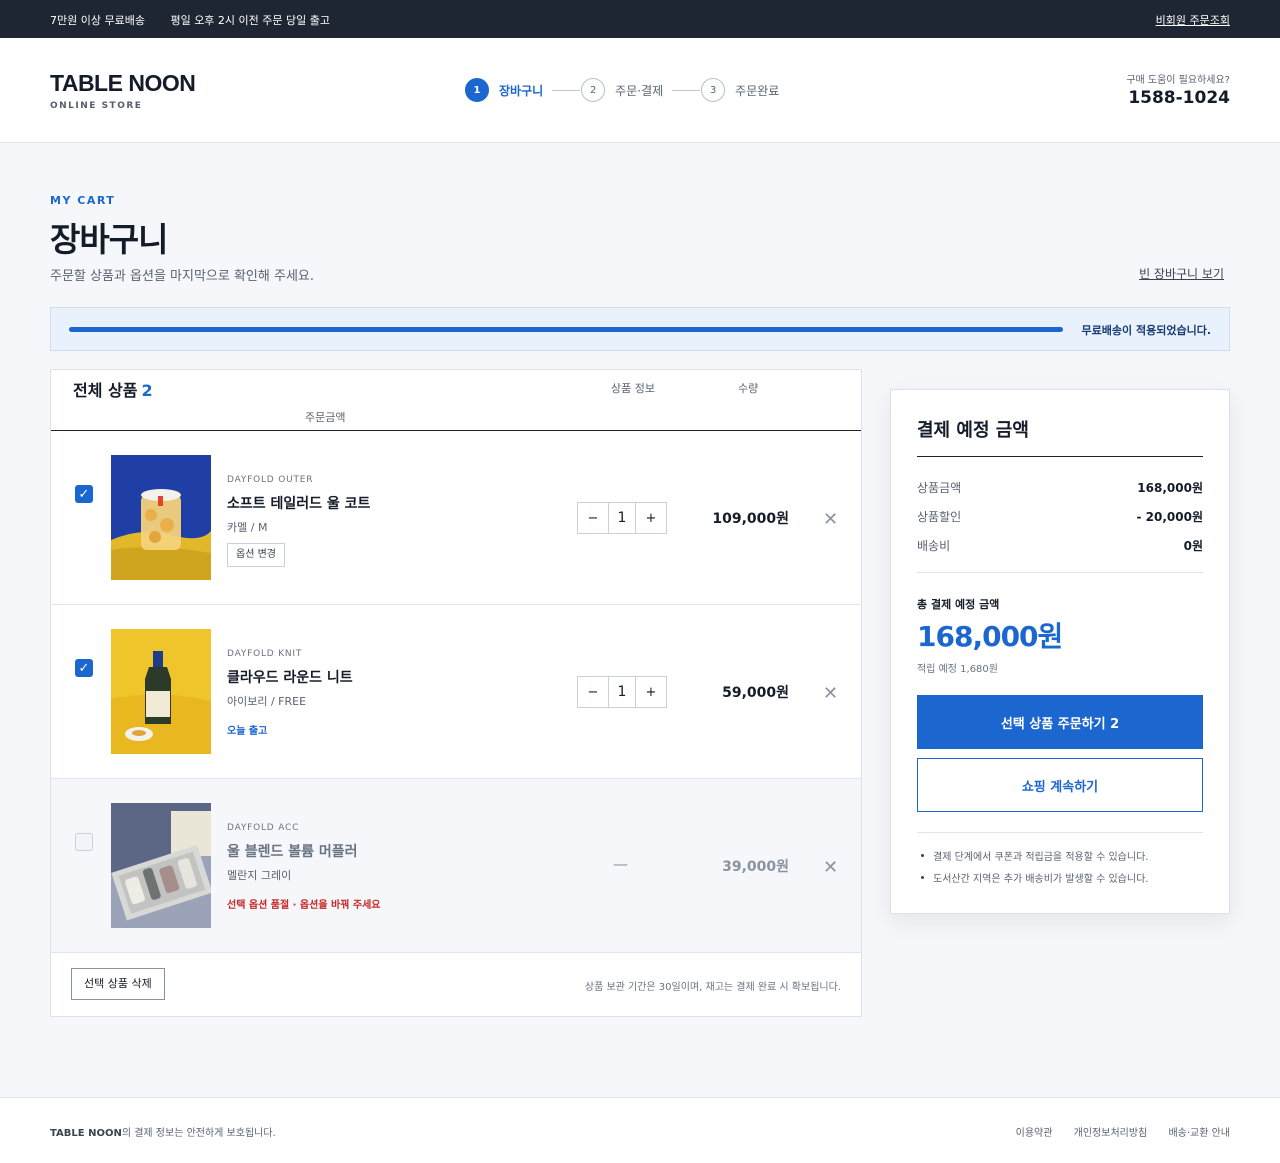  What do you see at coordinates (712, 987) in the screenshot?
I see `cart-retention-note: 상품 보관 기간은 30일이며, 재고는 결제 완료 시 확보됩니다.` at bounding box center [712, 987].